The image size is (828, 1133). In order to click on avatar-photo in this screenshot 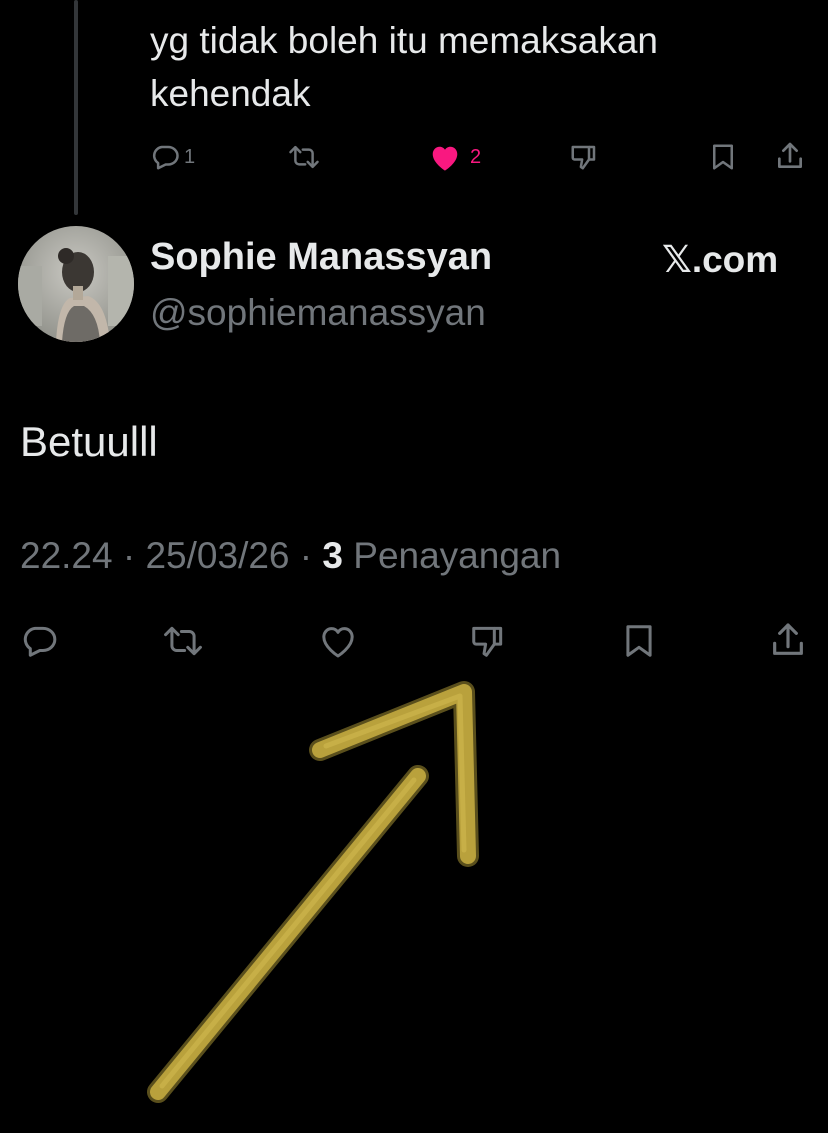, I will do `click(76, 284)`.